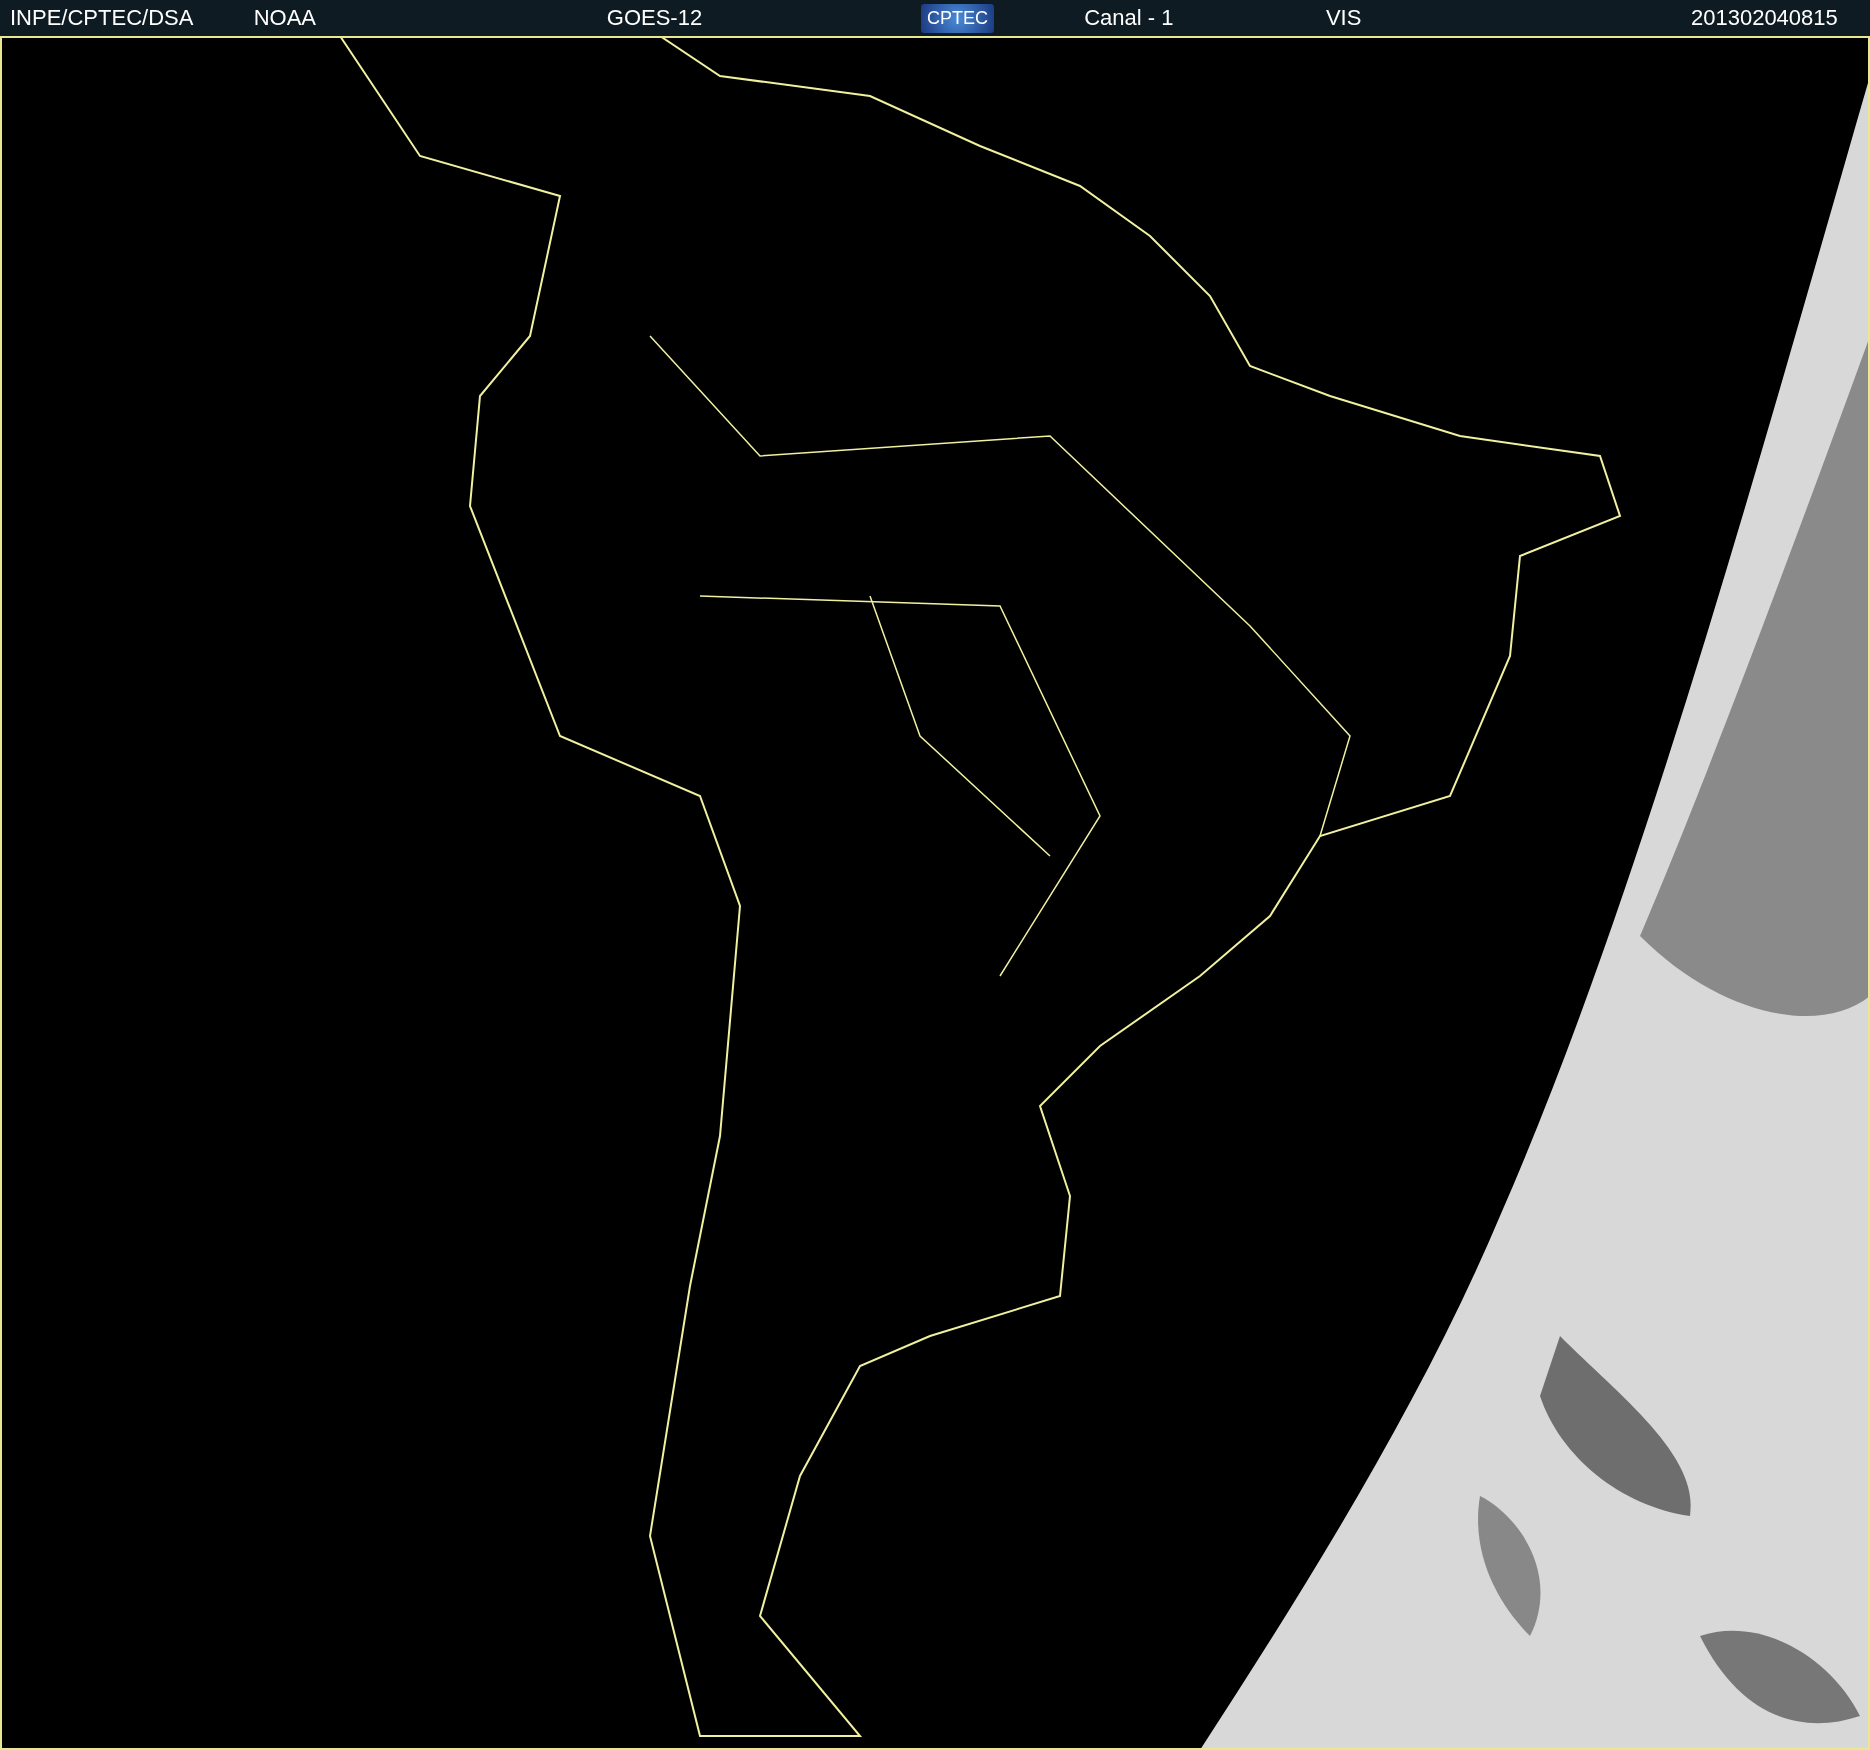  Describe the element at coordinates (654, 18) in the screenshot. I see `header-text: GOES-12` at that location.